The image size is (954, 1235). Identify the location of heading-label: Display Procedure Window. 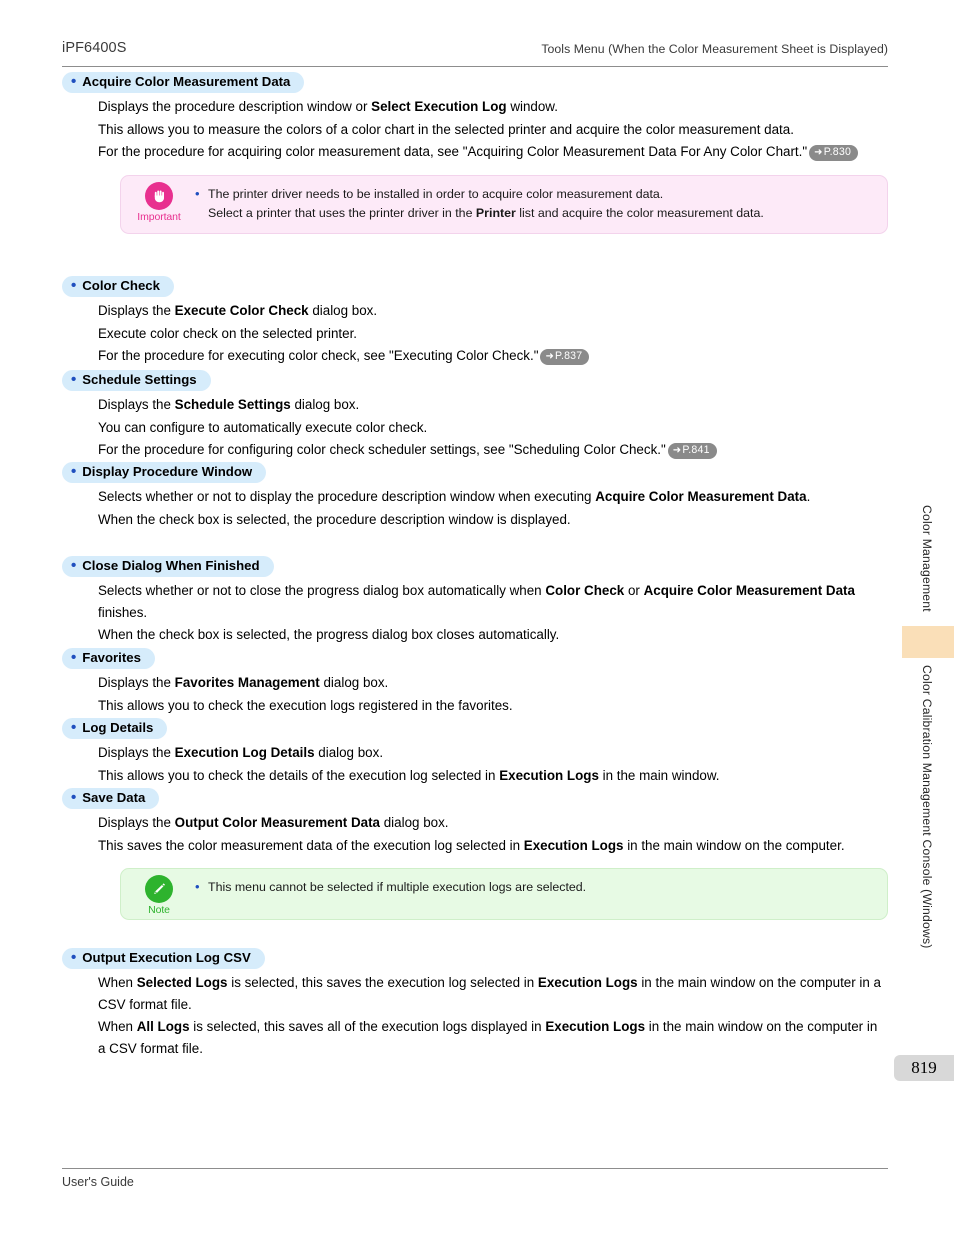
(167, 471).